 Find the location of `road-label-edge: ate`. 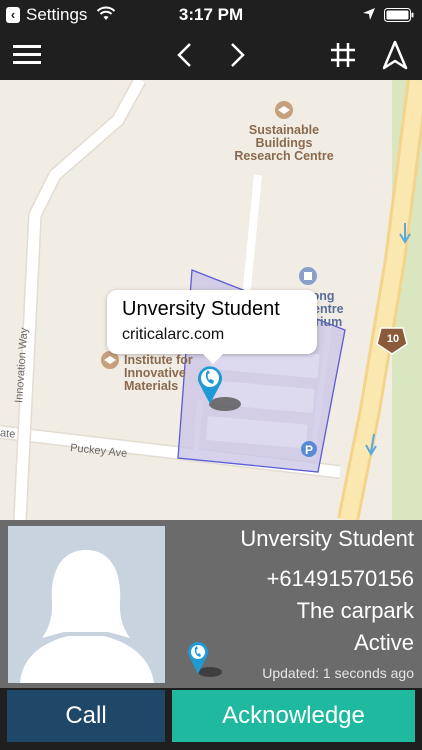

road-label-edge: ate is located at coordinates (8, 434).